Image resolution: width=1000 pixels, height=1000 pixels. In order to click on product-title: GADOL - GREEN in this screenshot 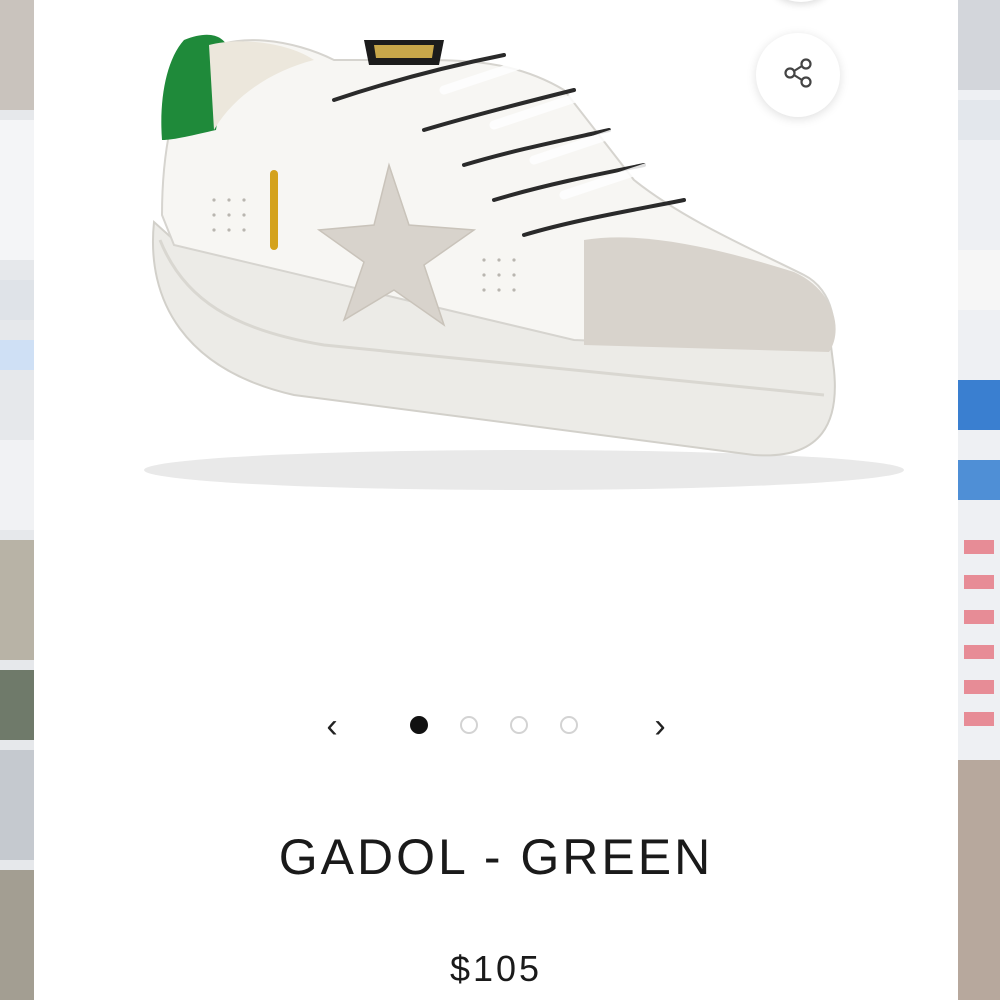, I will do `click(496, 857)`.